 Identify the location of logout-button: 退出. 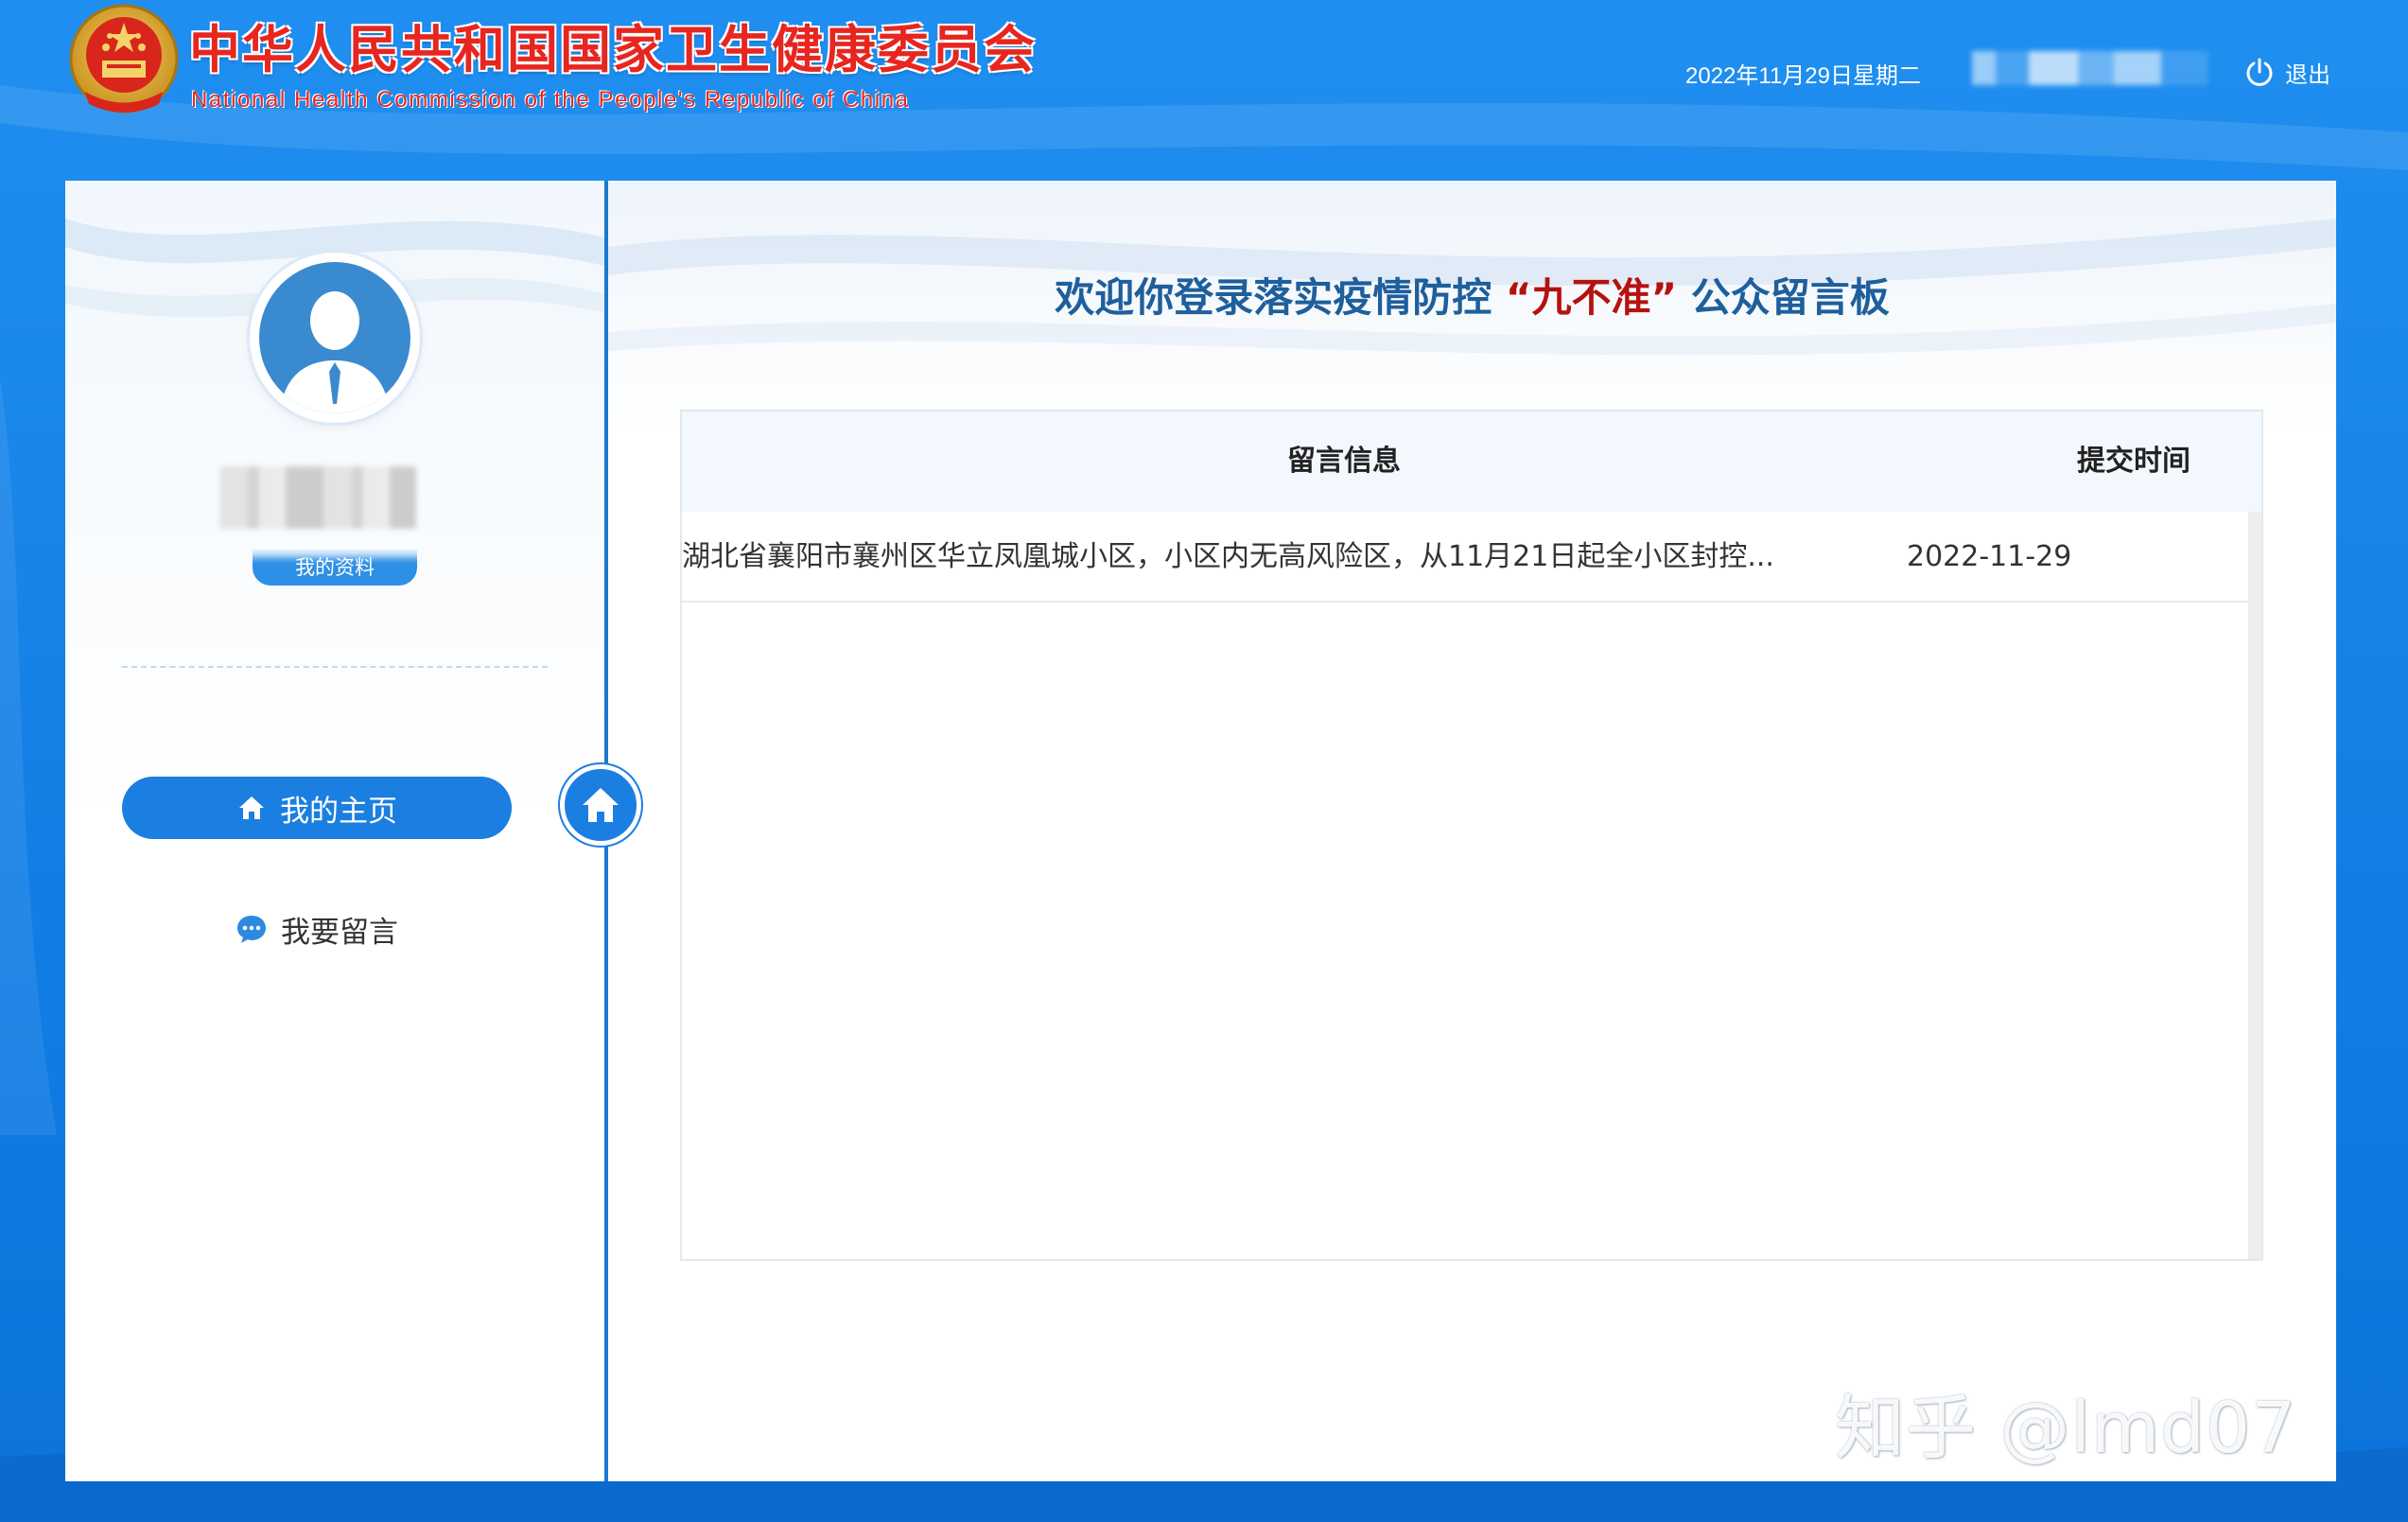
(2287, 72).